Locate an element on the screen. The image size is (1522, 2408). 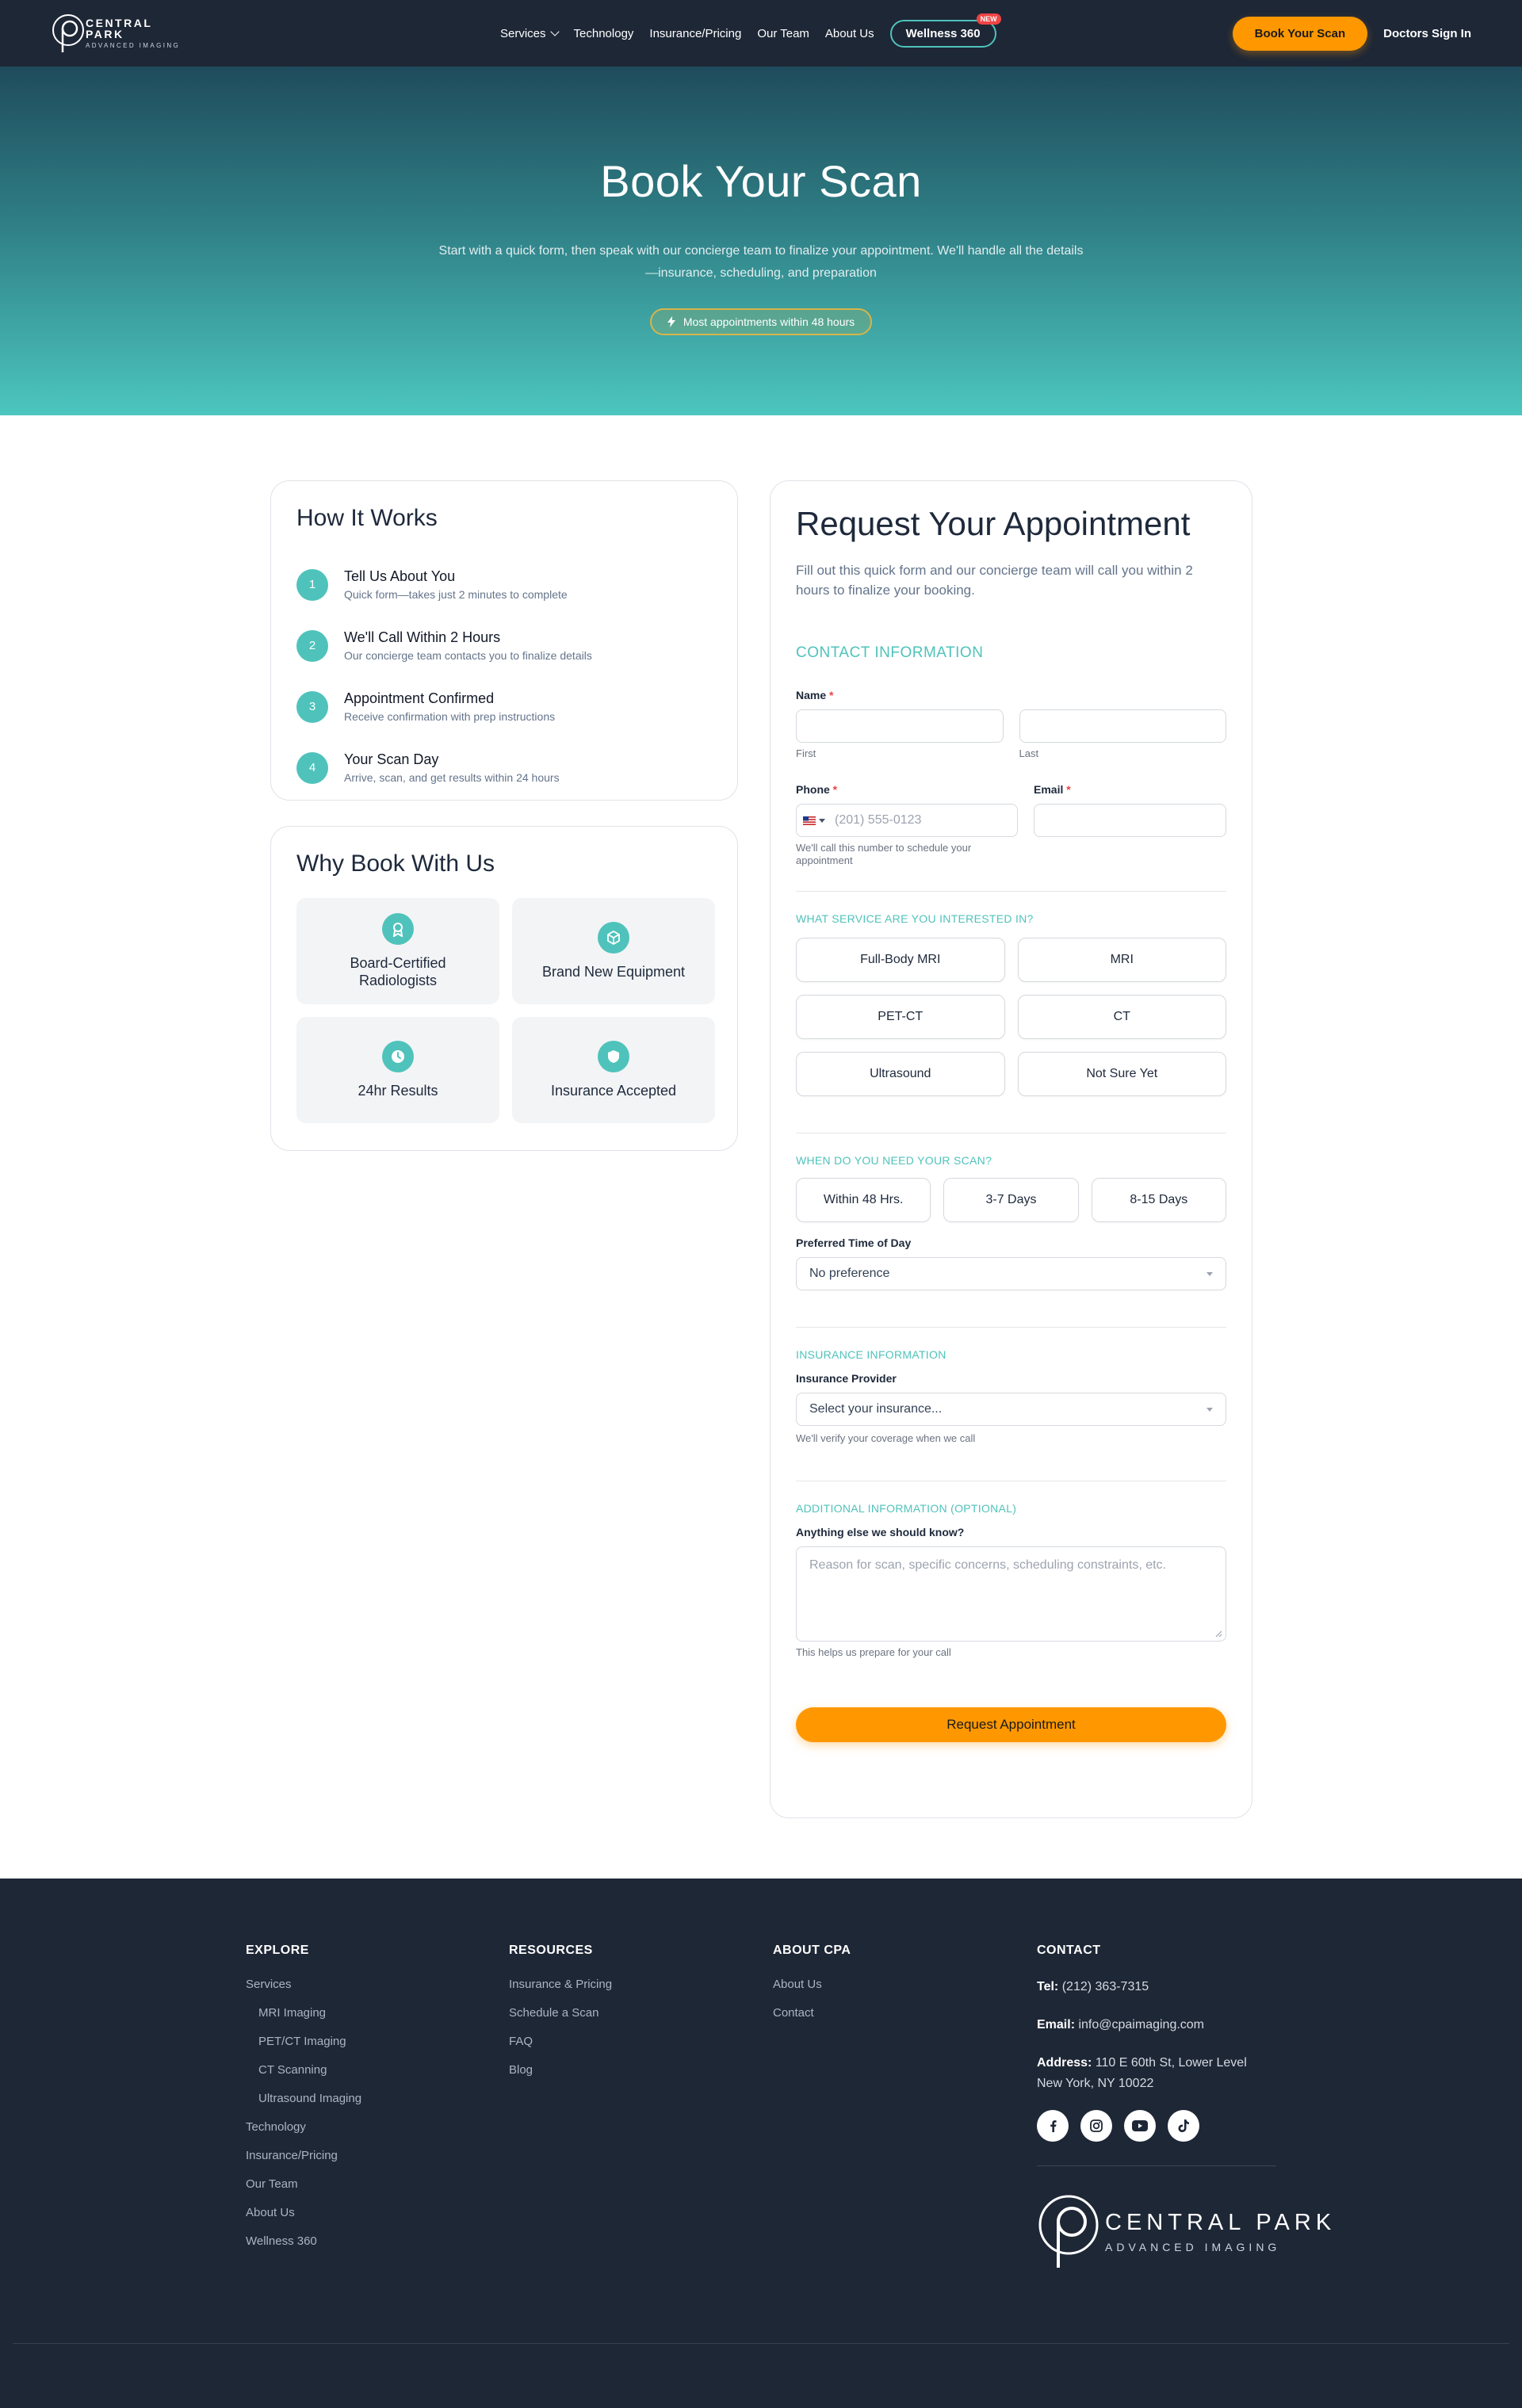
service-option-ct: CT is located at coordinates (1121, 1017).